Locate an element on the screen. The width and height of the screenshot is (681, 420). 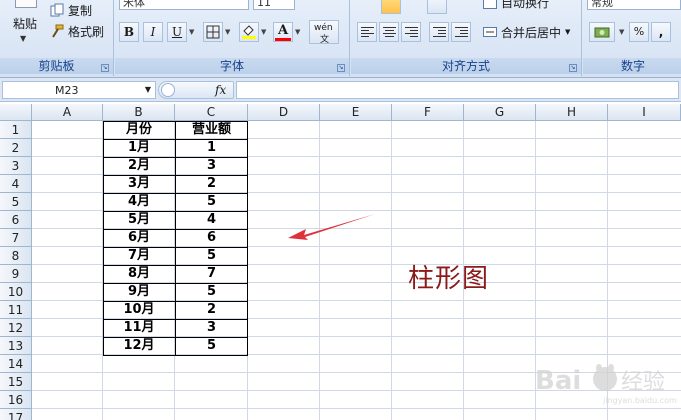
row-header-8: 8 is located at coordinates (16, 256).